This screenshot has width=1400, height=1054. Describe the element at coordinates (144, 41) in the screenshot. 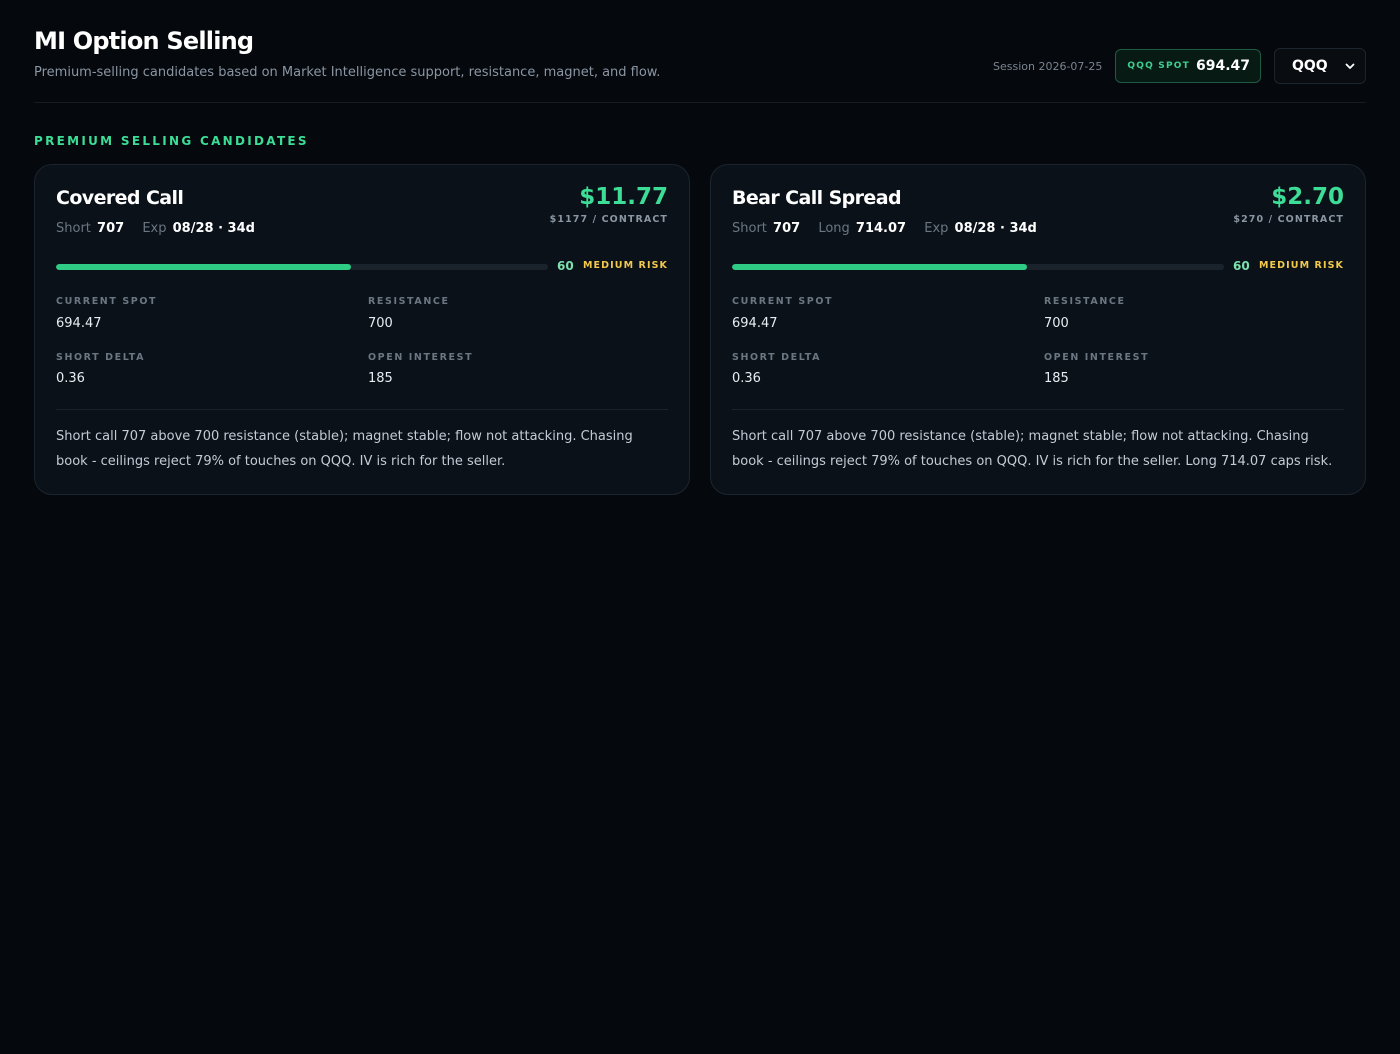

I see `page-title: MI Option Selling` at that location.